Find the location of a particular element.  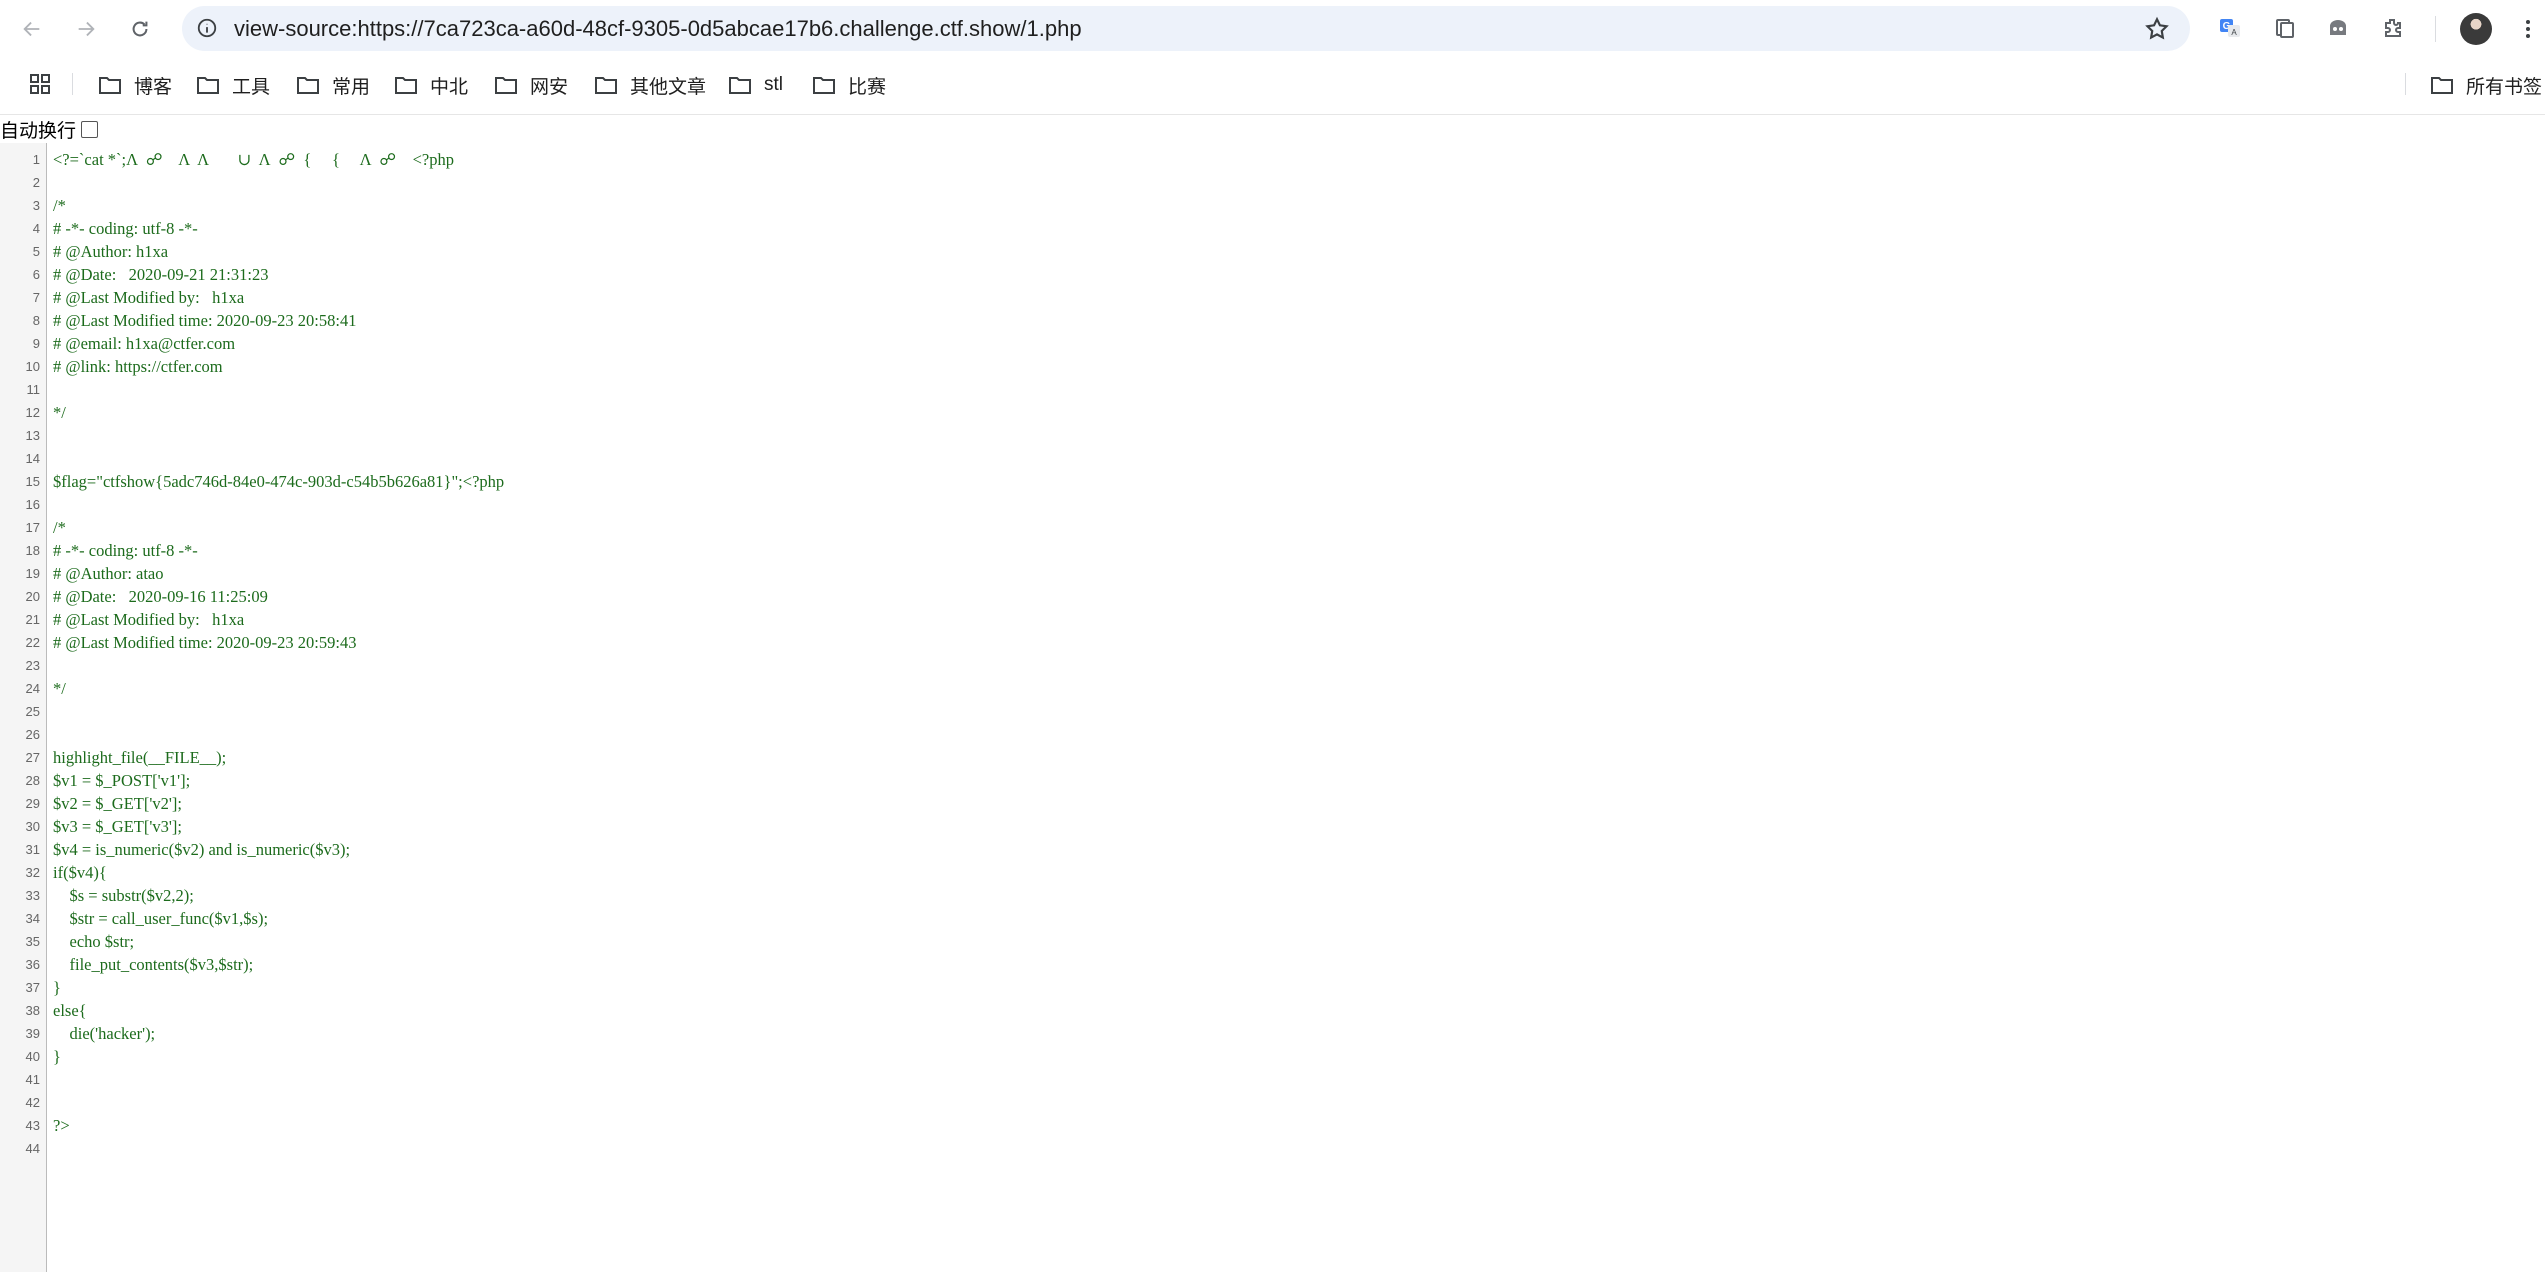

bookmarks-bar: 博客 工具 常用 中北 网安 其他文章 stl 比赛 所有书签 is located at coordinates (1272, 86).